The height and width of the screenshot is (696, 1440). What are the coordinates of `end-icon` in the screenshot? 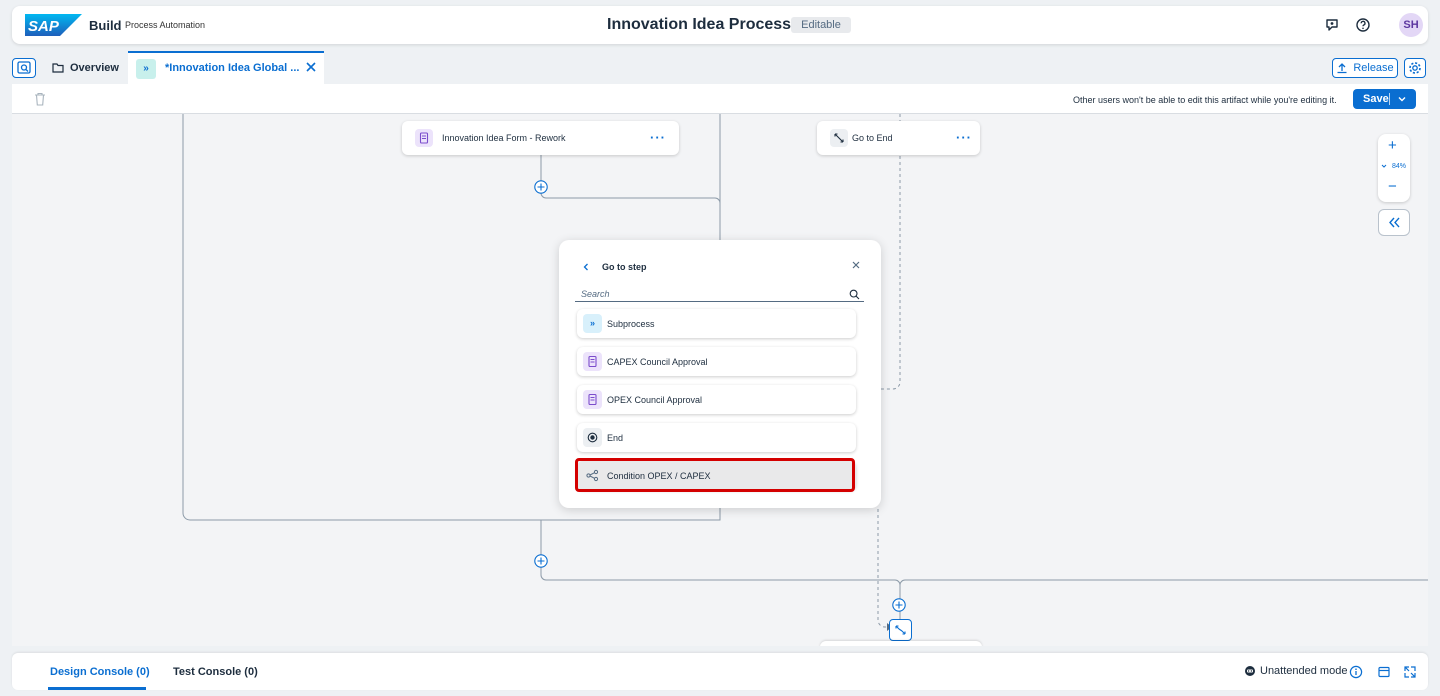 It's located at (592, 437).